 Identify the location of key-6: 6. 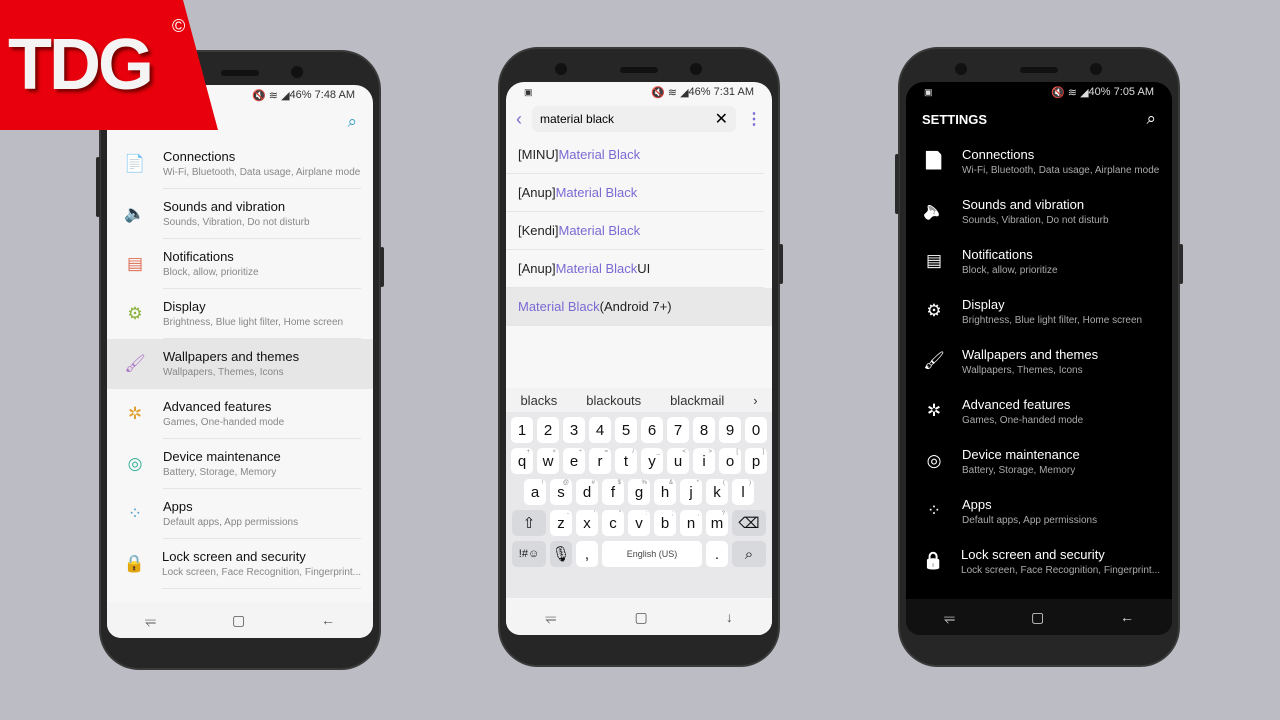
(652, 430).